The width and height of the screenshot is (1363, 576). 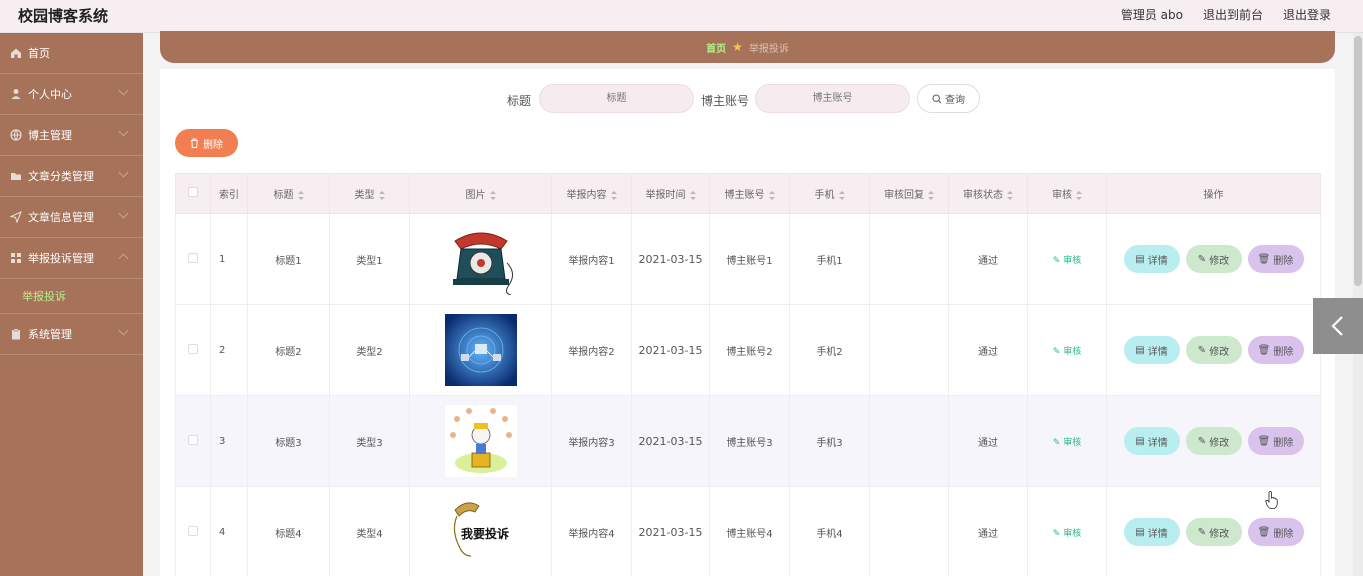 I want to click on select-all-cell, so click(x=193, y=193).